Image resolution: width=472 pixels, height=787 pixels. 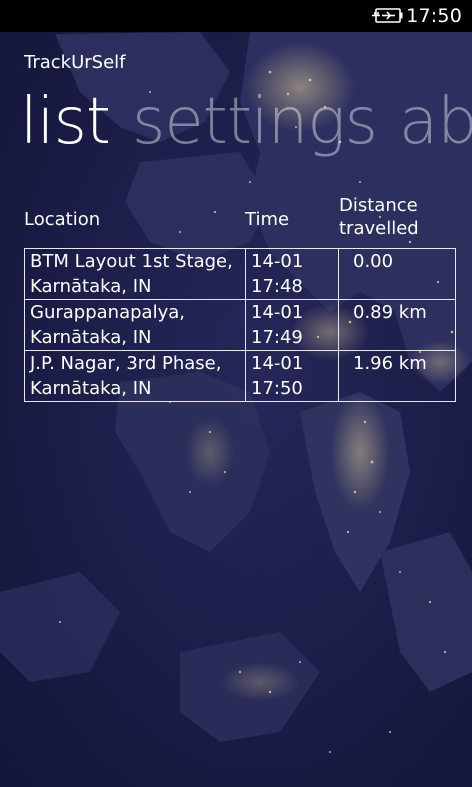 What do you see at coordinates (75, 62) in the screenshot?
I see `app-title: TrackUrSelf` at bounding box center [75, 62].